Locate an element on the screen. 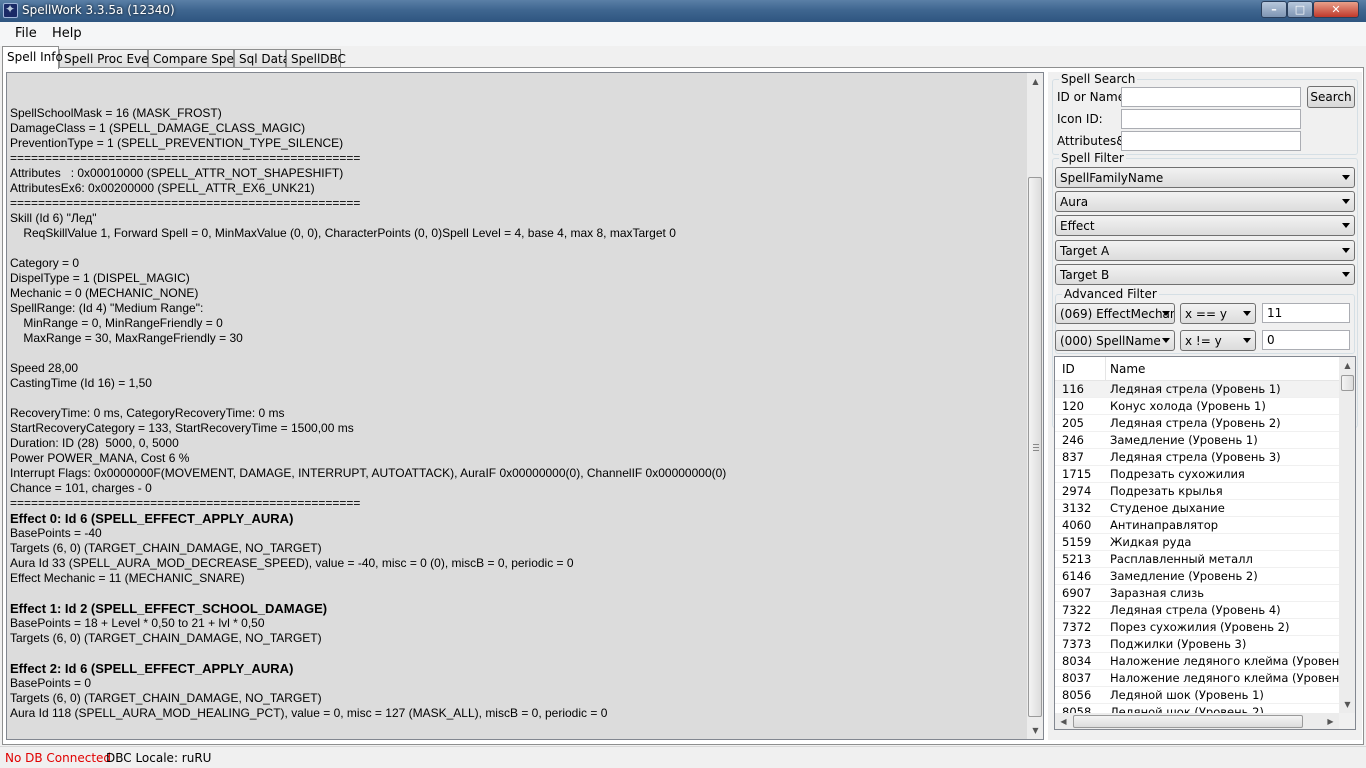  menu-file: File is located at coordinates (26, 33).